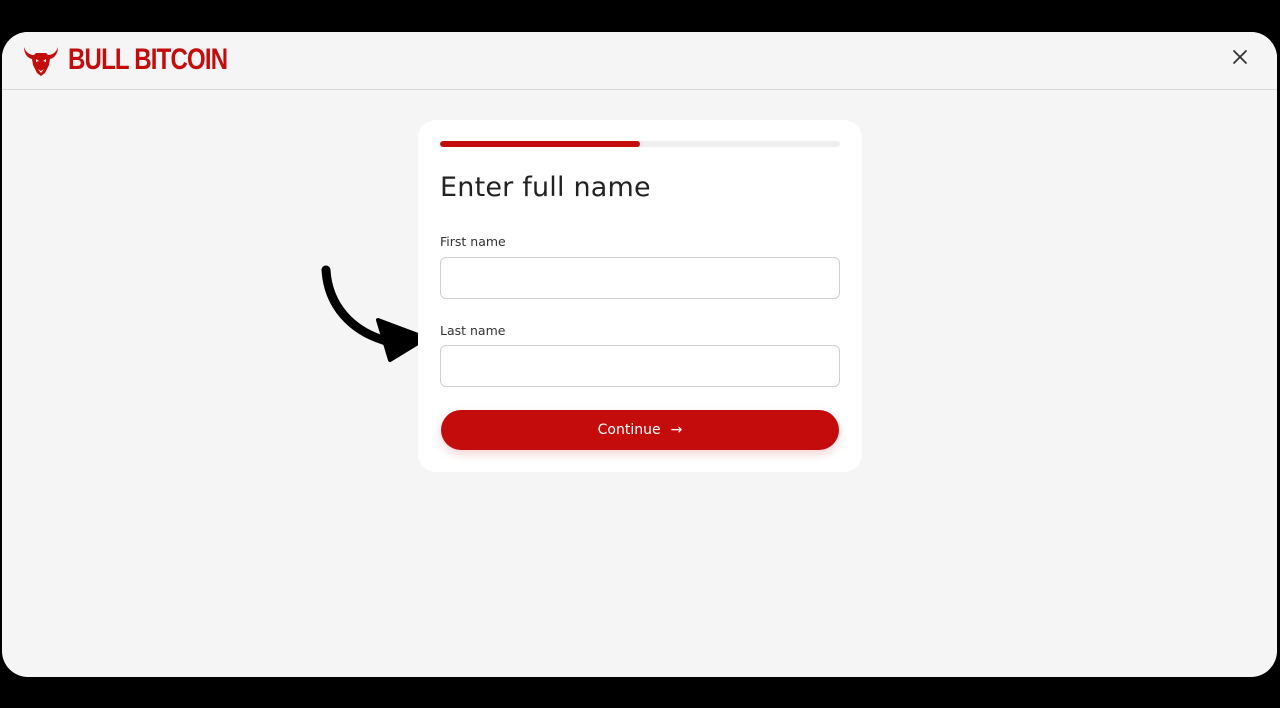  Describe the element at coordinates (676, 430) in the screenshot. I see `arrow-right-icon: →` at that location.